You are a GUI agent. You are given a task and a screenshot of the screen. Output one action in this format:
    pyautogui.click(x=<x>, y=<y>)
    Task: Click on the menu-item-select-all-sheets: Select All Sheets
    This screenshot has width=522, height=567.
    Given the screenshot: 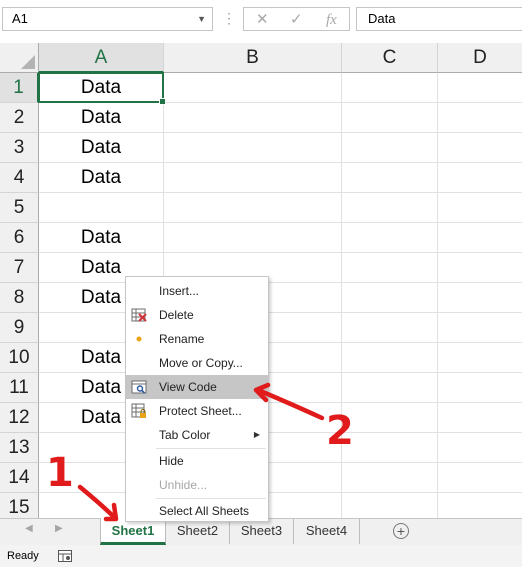 What is the action you would take?
    pyautogui.click(x=197, y=511)
    